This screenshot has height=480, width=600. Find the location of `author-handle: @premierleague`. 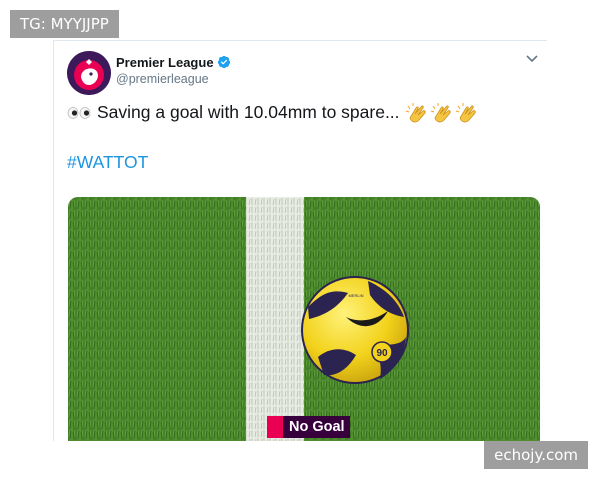

author-handle: @premierleague is located at coordinates (162, 79).